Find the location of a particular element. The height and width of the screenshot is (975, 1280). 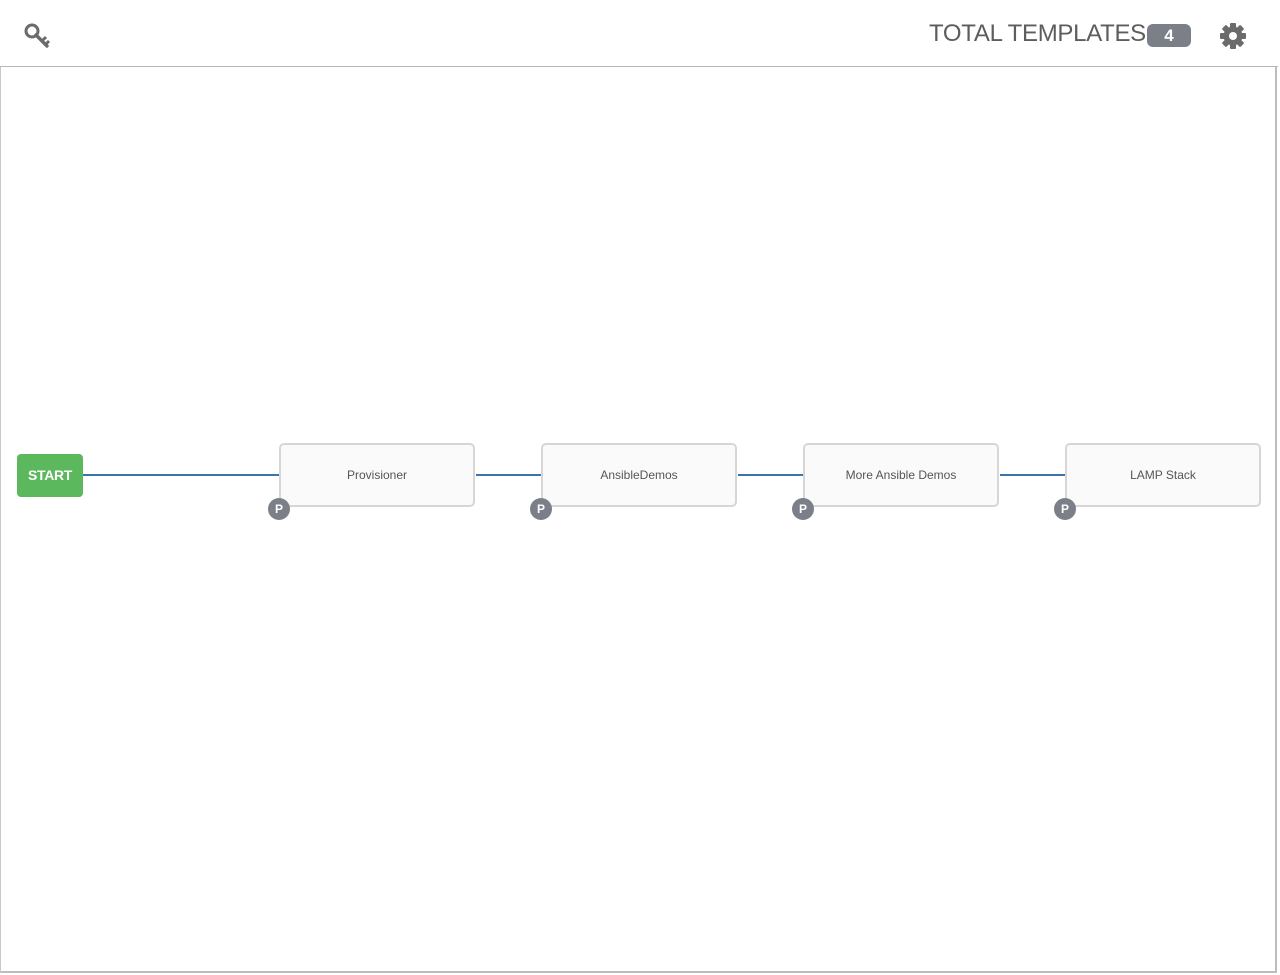

workflow-node-lamp-stack: LAMP Stack is located at coordinates (1163, 475).